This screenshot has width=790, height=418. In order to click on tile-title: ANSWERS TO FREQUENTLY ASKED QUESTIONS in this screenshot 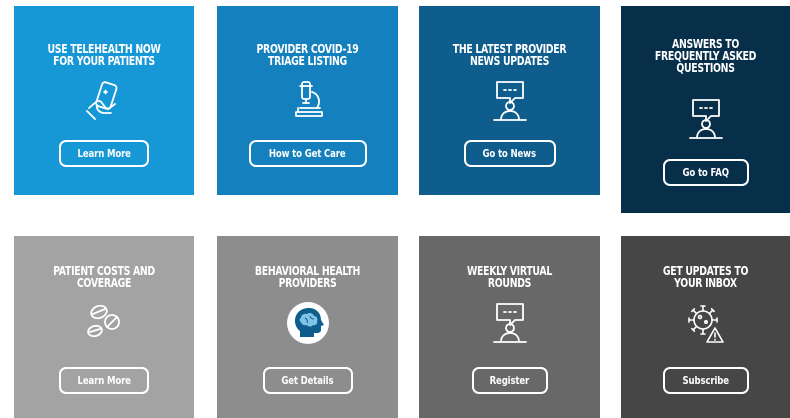, I will do `click(705, 56)`.